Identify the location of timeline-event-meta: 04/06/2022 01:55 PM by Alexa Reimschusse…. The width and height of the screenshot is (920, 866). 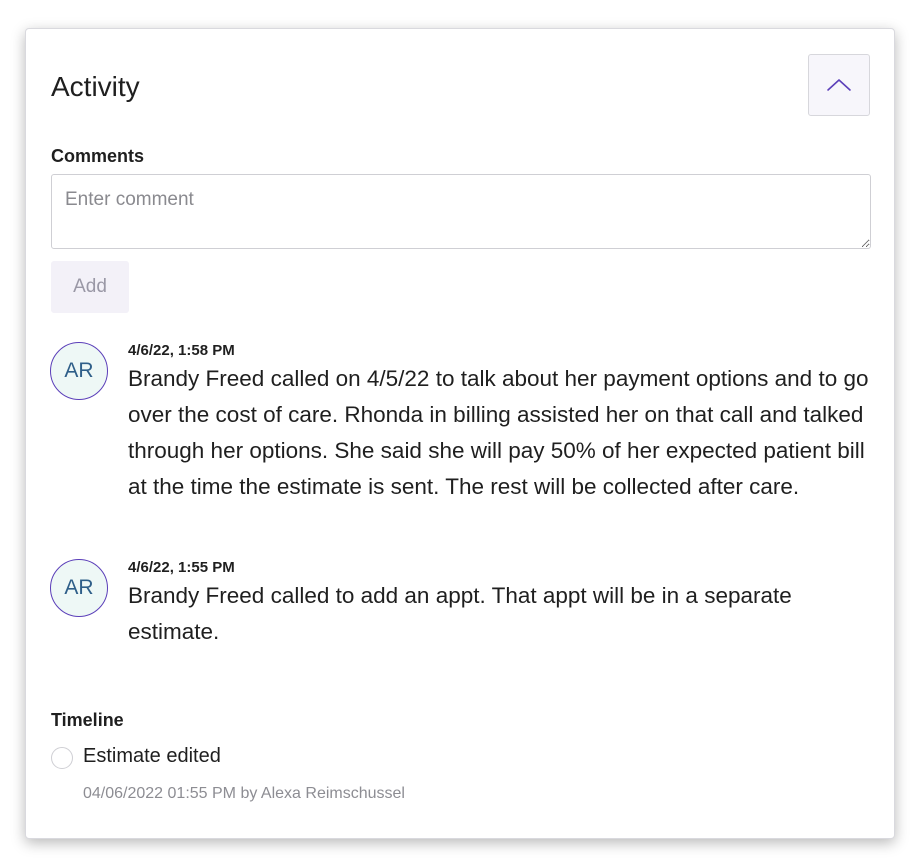
(244, 793).